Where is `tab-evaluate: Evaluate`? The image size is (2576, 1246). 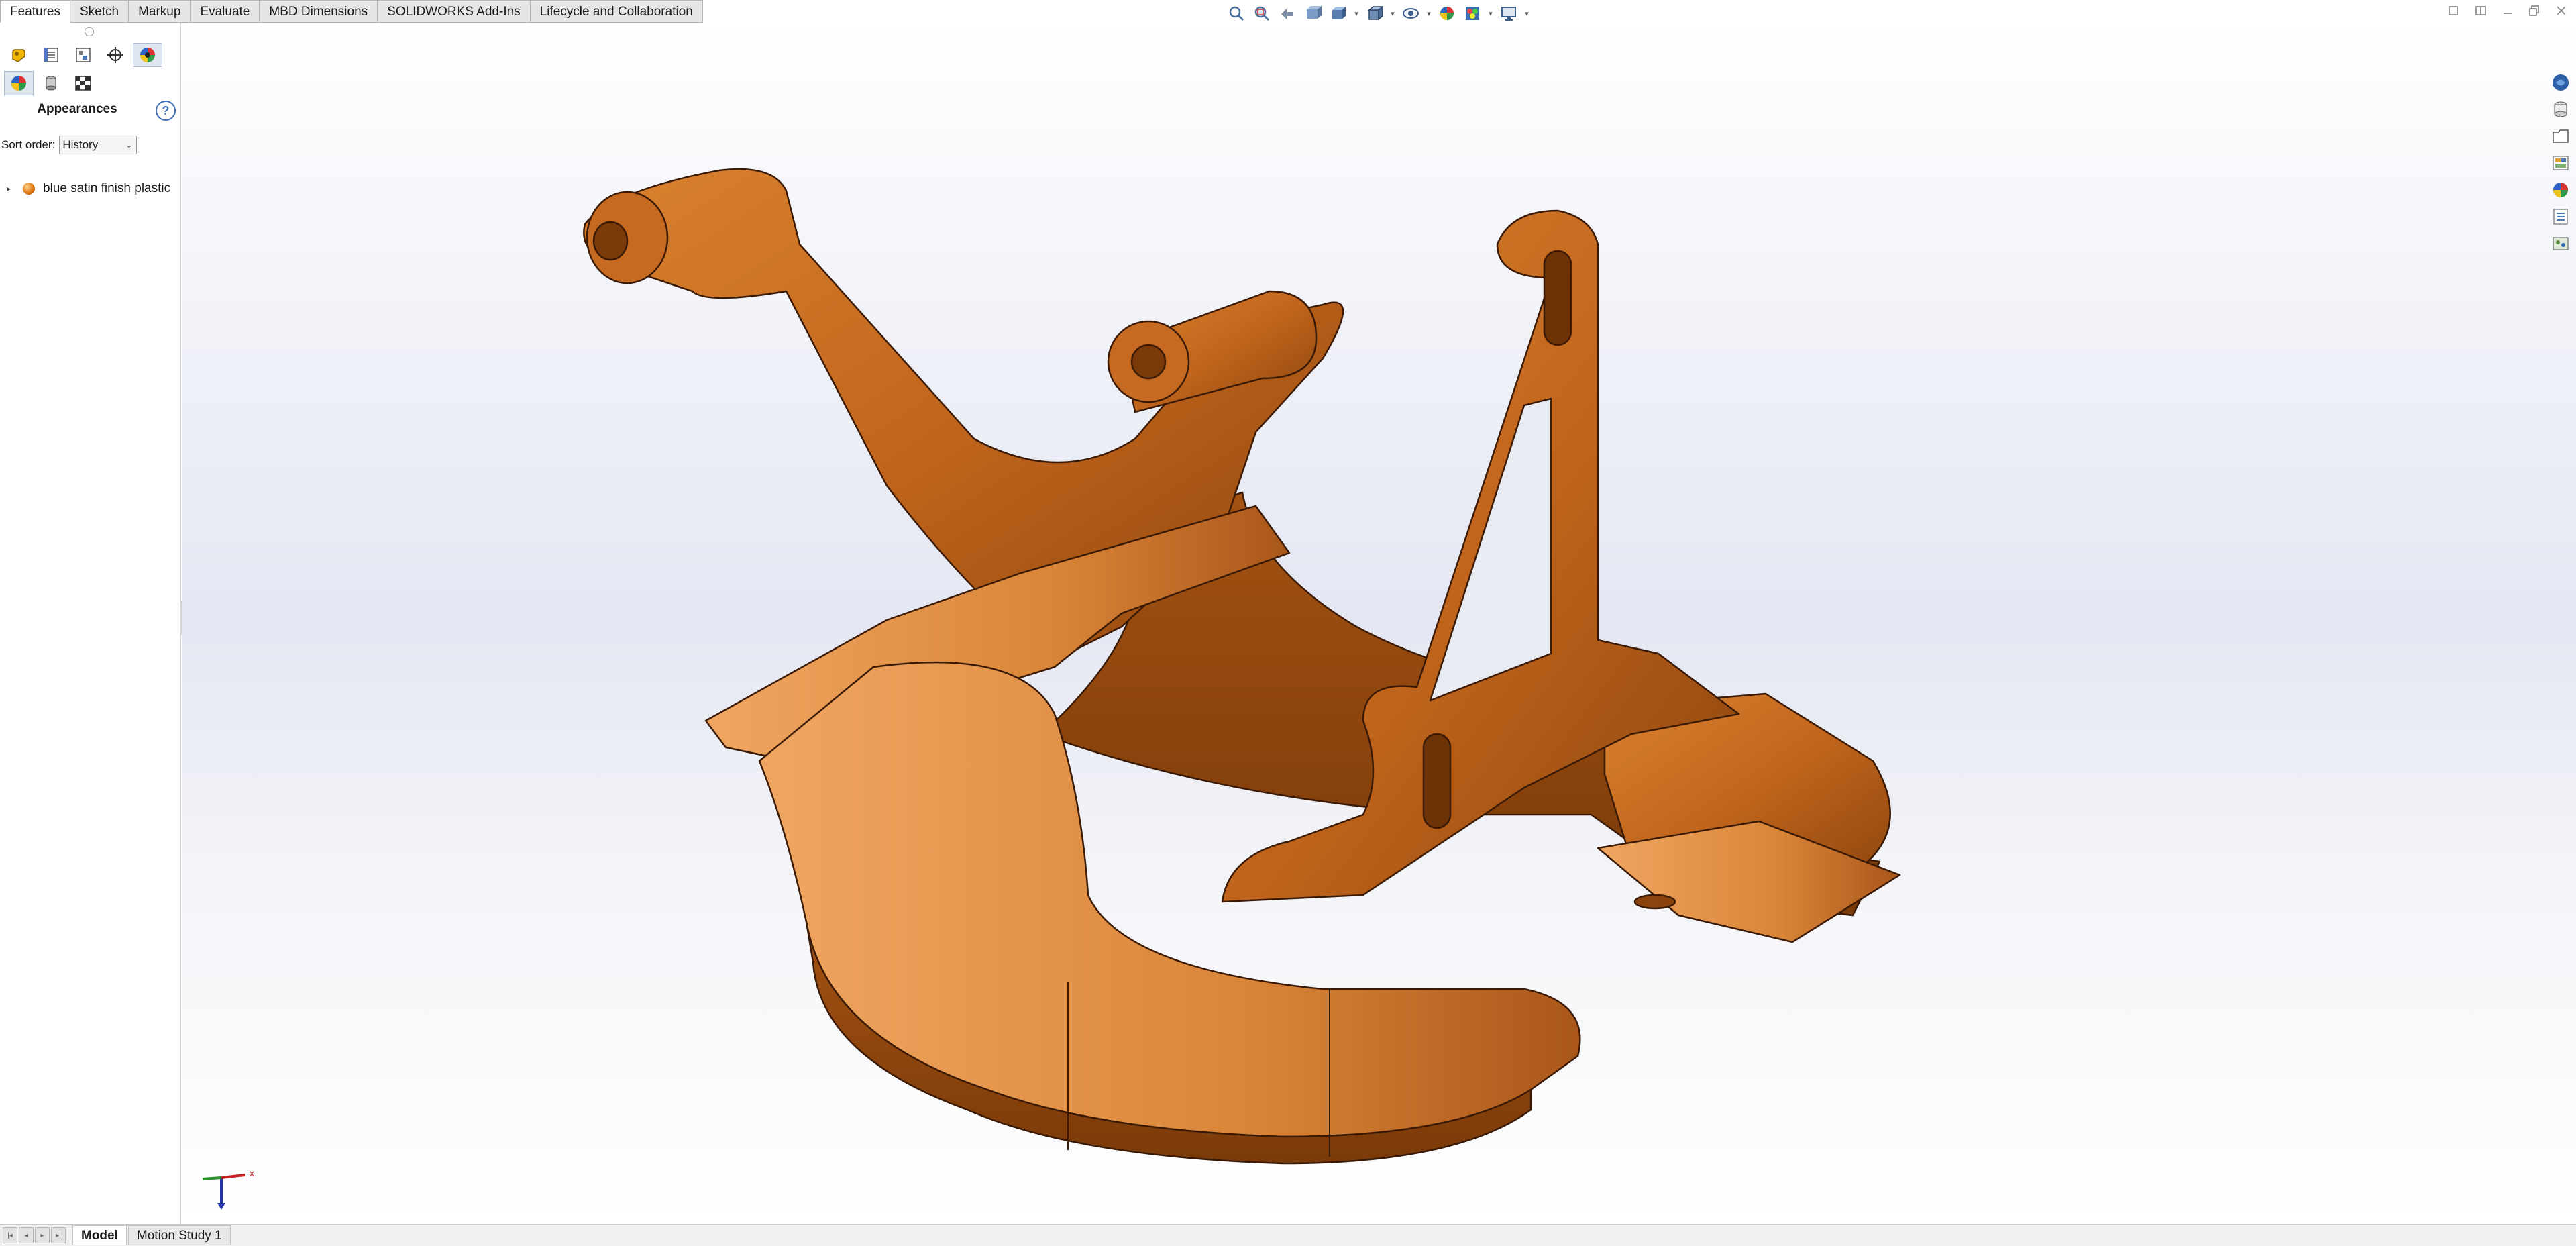
tab-evaluate: Evaluate is located at coordinates (225, 11).